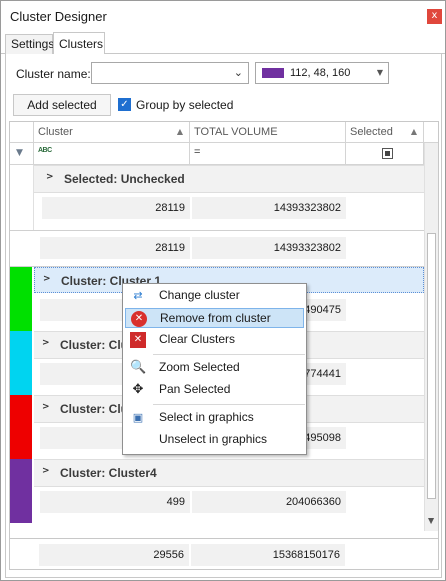  Describe the element at coordinates (223, 16) in the screenshot. I see `title-bar: Cluster Designer x` at that location.